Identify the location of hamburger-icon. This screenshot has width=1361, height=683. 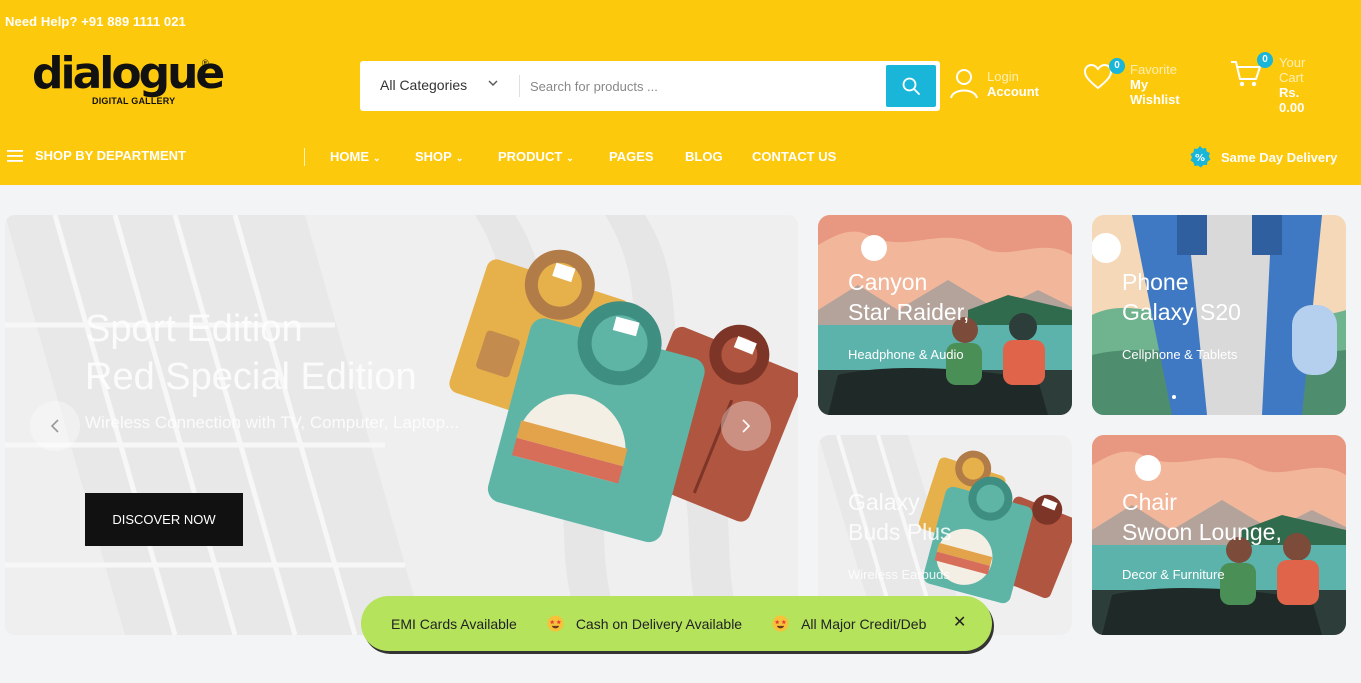
(15, 155).